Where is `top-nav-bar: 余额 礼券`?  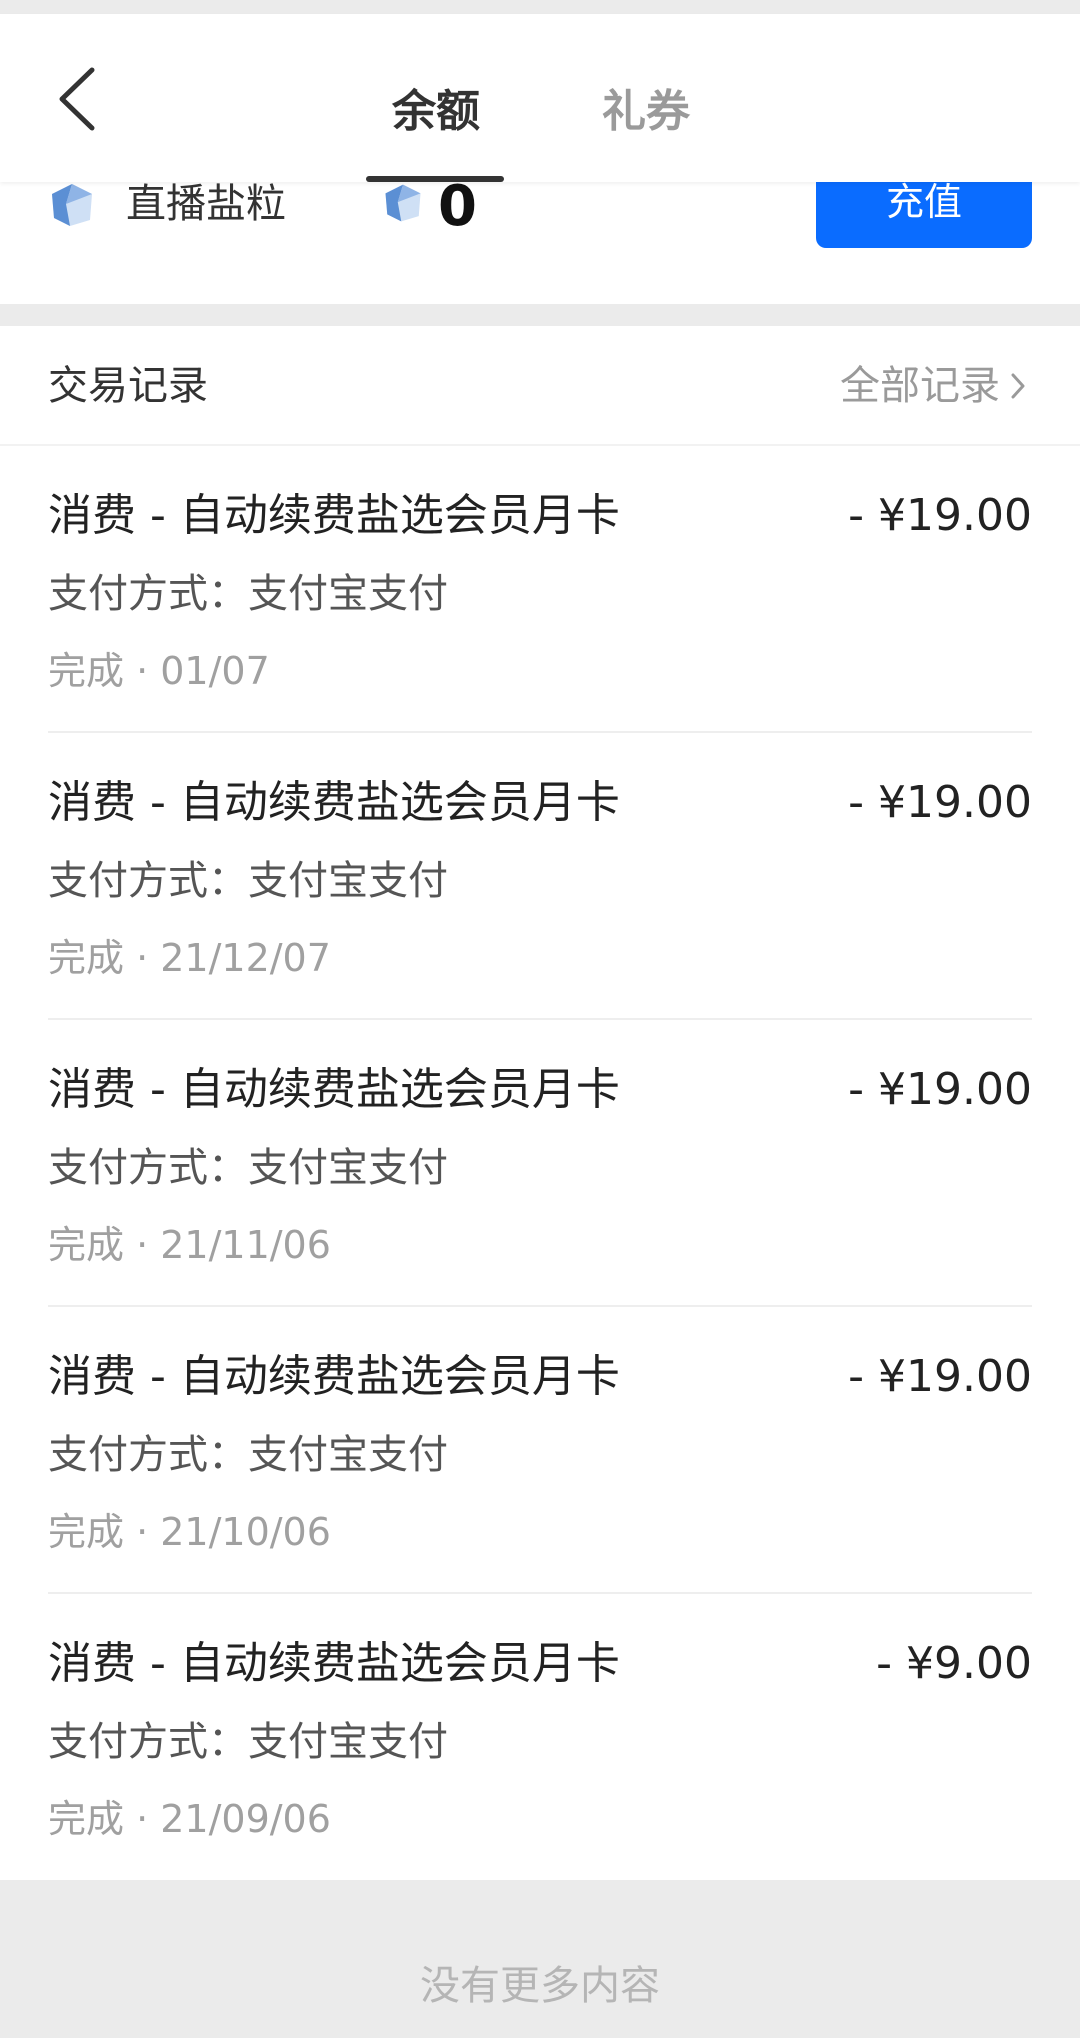
top-nav-bar: 余额 礼券 is located at coordinates (540, 98).